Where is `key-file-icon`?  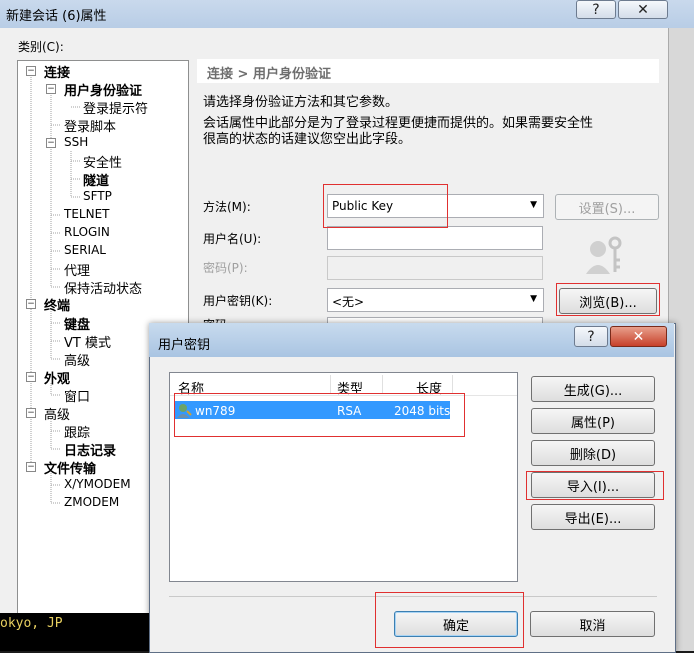 key-file-icon is located at coordinates (184, 411).